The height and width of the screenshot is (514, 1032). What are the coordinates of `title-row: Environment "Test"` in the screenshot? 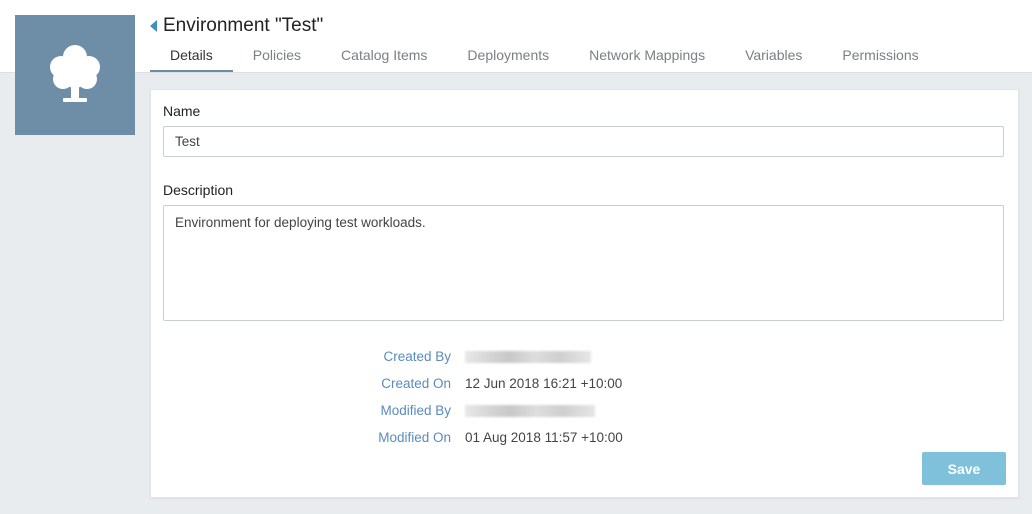 It's located at (236, 26).